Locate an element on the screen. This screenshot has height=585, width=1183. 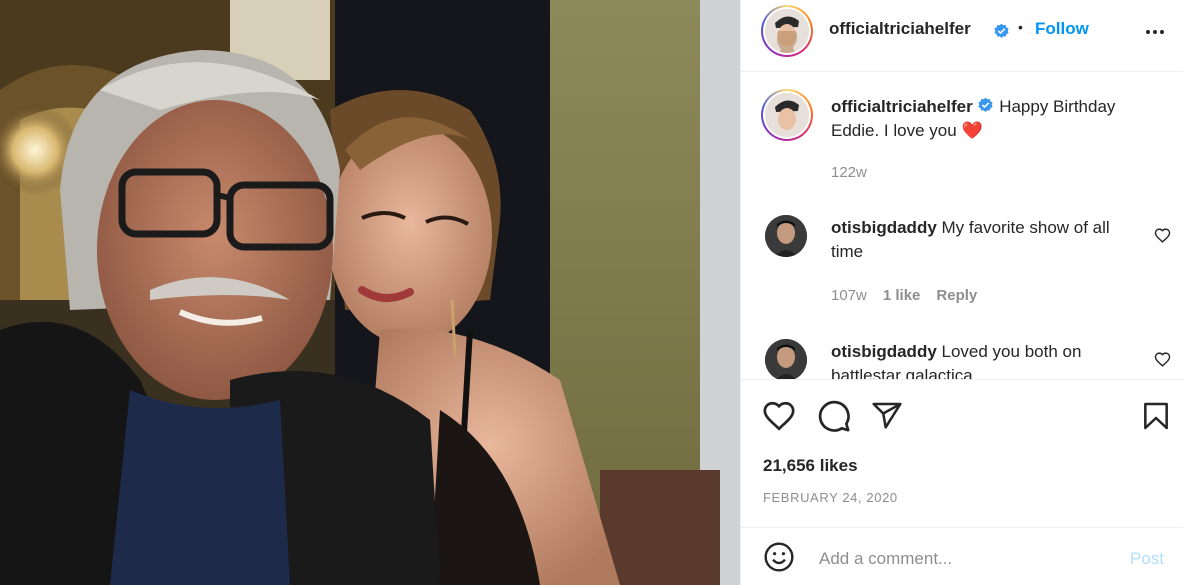
post-header: officialtriciahelfer • Follow is located at coordinates (962, 36).